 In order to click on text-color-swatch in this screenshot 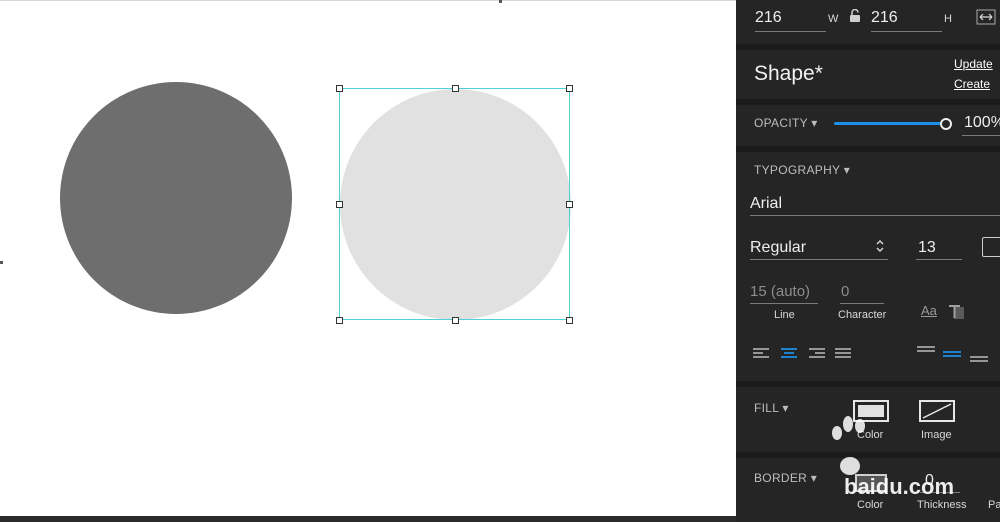, I will do `click(991, 247)`.